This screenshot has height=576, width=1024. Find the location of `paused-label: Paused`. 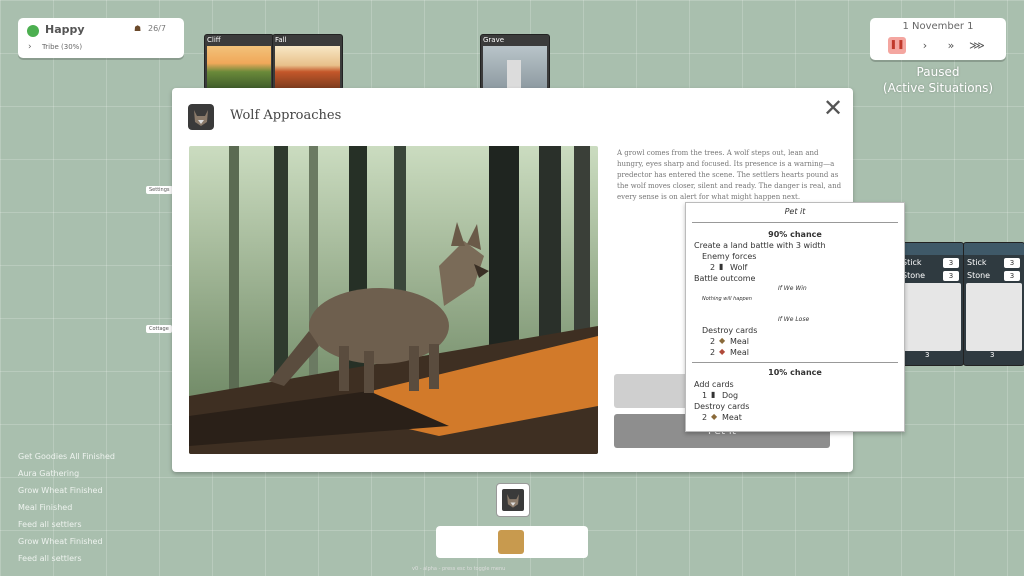

paused-label: Paused is located at coordinates (938, 72).